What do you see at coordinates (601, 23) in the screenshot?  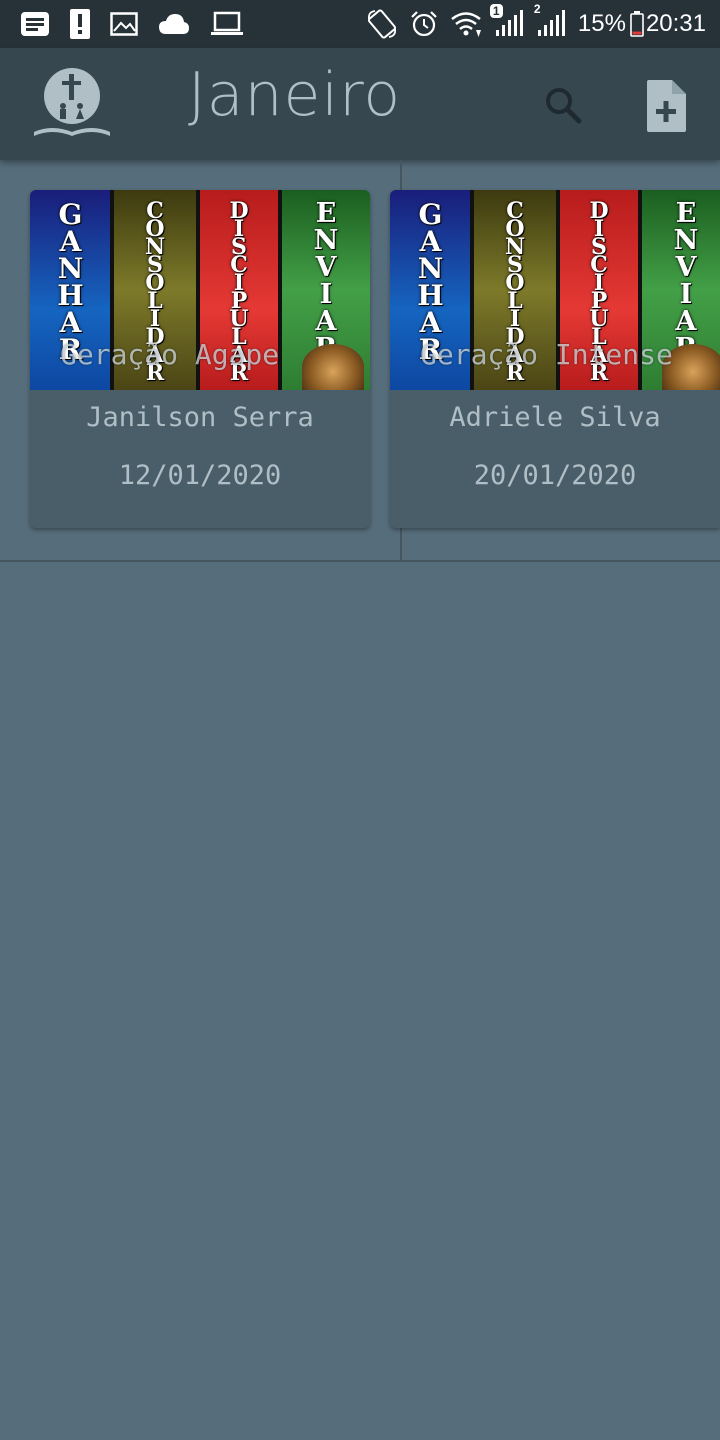 I see `battery-percent: 15%` at bounding box center [601, 23].